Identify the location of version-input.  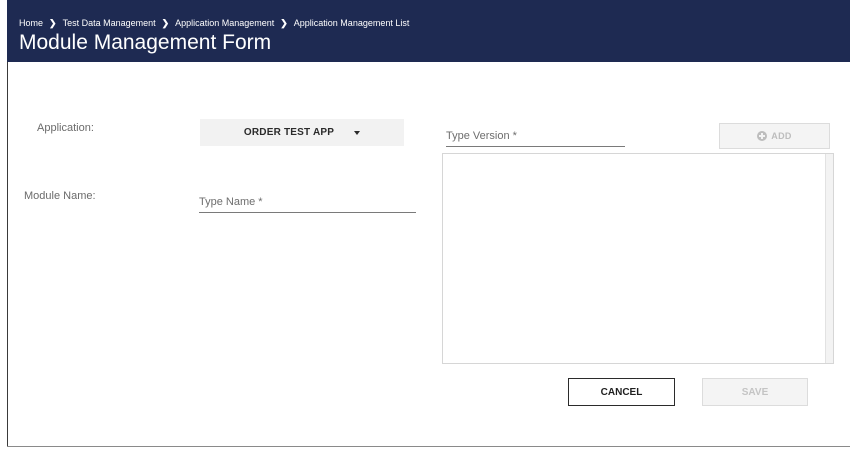
(535, 138).